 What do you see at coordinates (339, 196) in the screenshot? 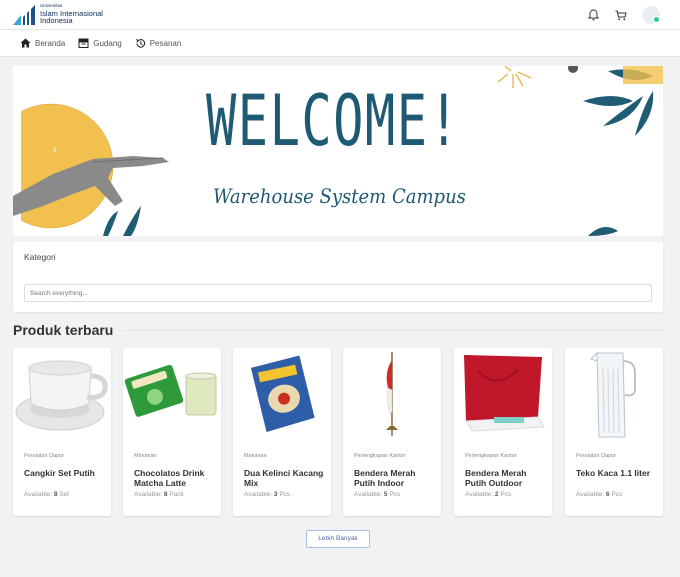
I see `banner-subtitle: Warehouse System Campus` at bounding box center [339, 196].